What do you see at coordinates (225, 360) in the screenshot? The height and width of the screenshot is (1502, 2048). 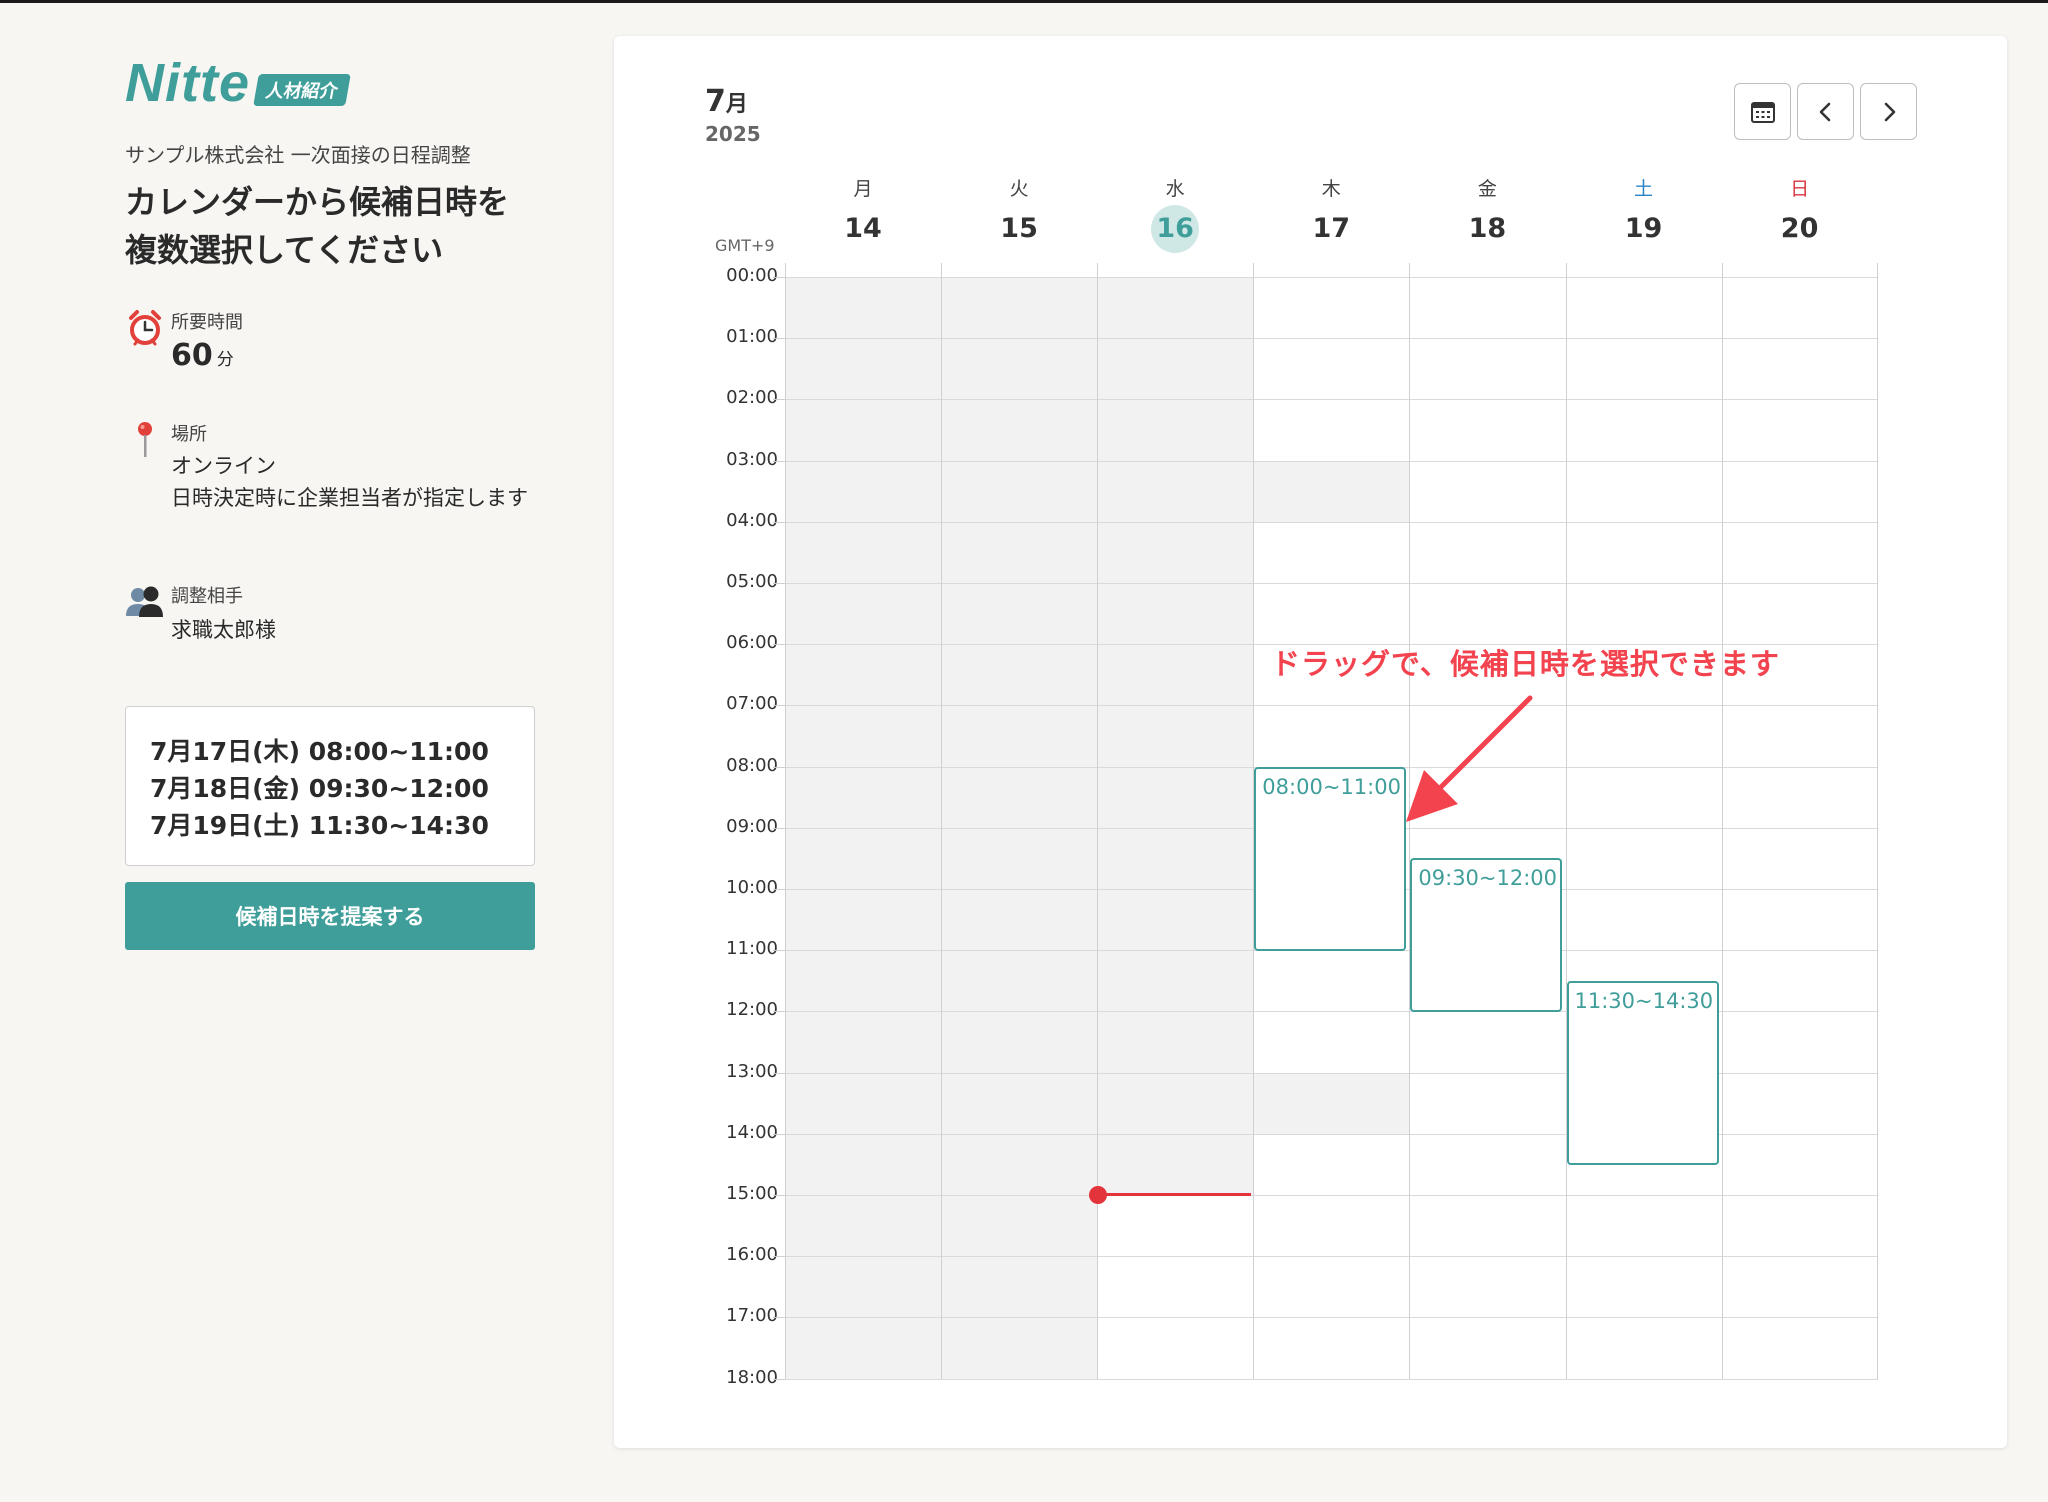 I see `duration-unit: 分` at bounding box center [225, 360].